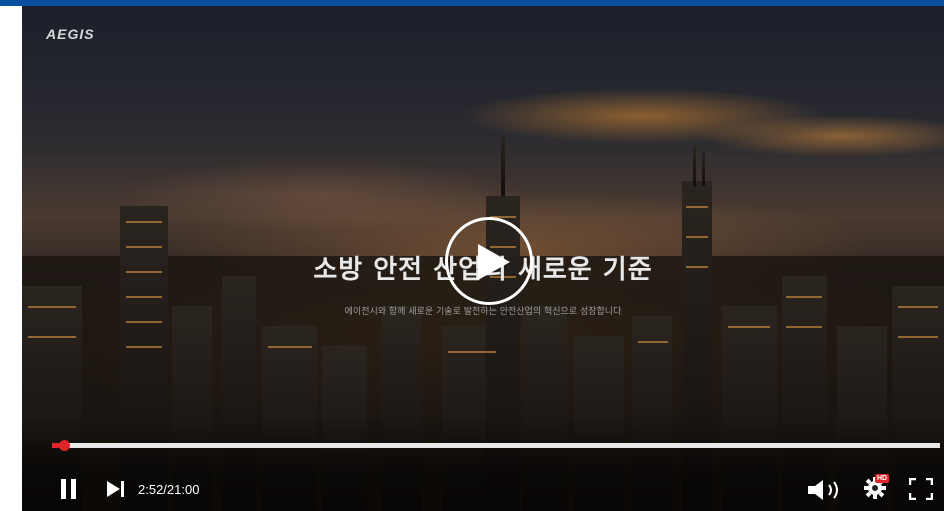 The image size is (944, 511). Describe the element at coordinates (116, 489) in the screenshot. I see `skip-next-icon` at that location.